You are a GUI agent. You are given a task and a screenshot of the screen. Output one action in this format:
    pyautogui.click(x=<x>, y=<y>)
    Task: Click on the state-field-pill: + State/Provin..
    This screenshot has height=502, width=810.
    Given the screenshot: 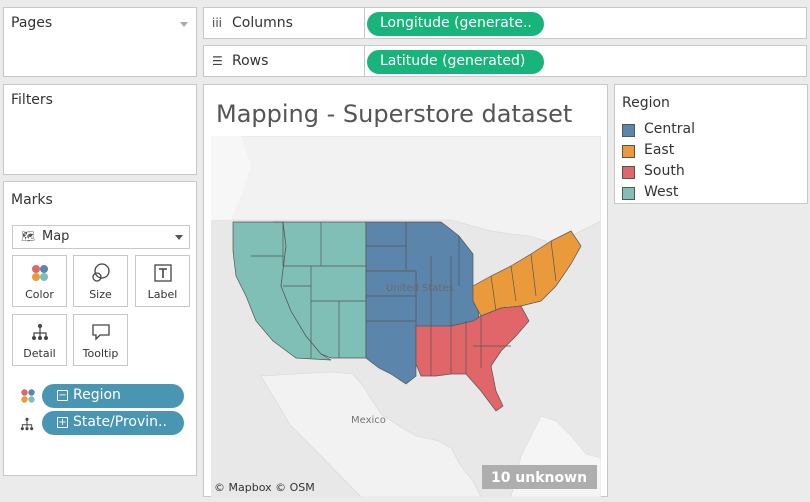 What is the action you would take?
    pyautogui.click(x=113, y=423)
    